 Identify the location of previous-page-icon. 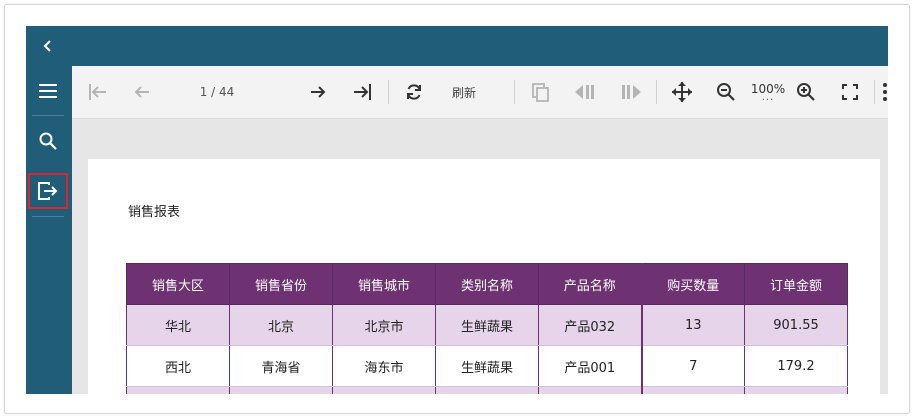
(141, 92).